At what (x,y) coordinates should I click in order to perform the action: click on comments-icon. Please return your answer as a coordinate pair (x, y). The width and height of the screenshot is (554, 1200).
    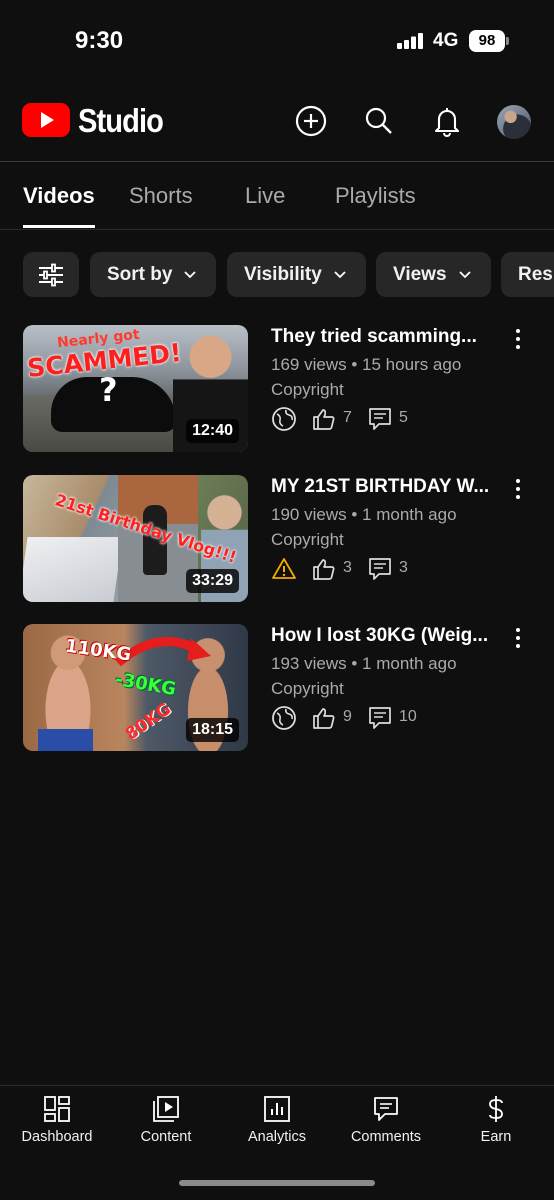
    Looking at the image, I should click on (386, 1109).